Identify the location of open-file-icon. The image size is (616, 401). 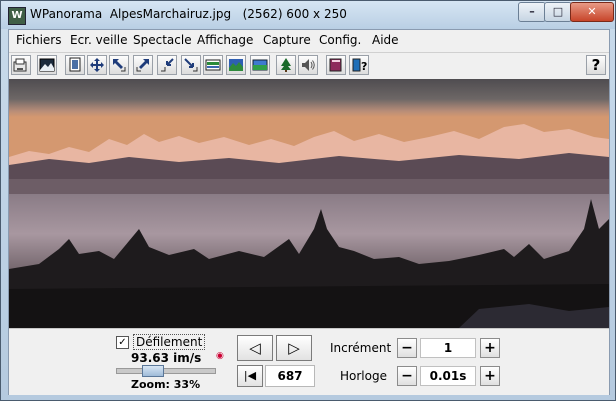
(21, 65).